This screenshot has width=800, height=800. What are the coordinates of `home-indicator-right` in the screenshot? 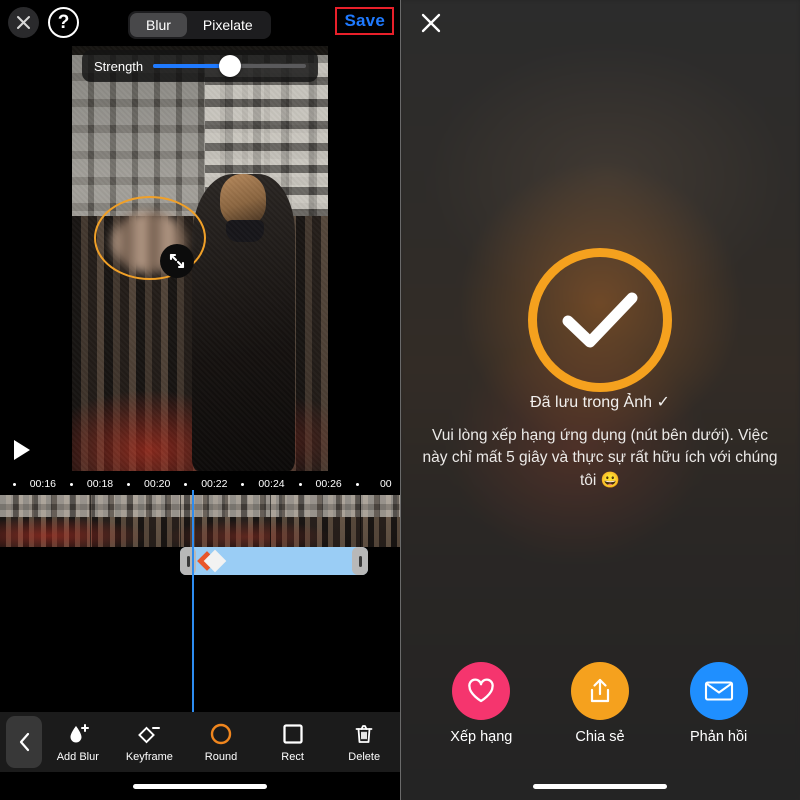 It's located at (600, 786).